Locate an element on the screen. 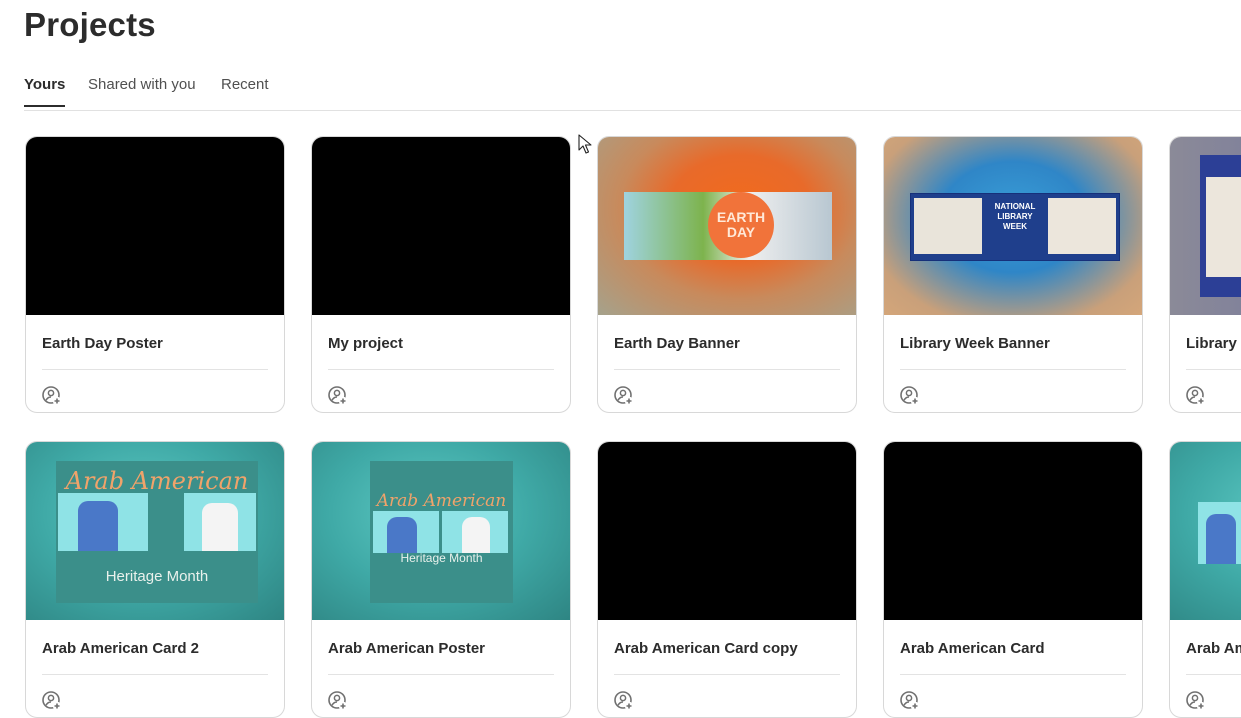  project-thumbnail: EARTH DAY is located at coordinates (727, 226).